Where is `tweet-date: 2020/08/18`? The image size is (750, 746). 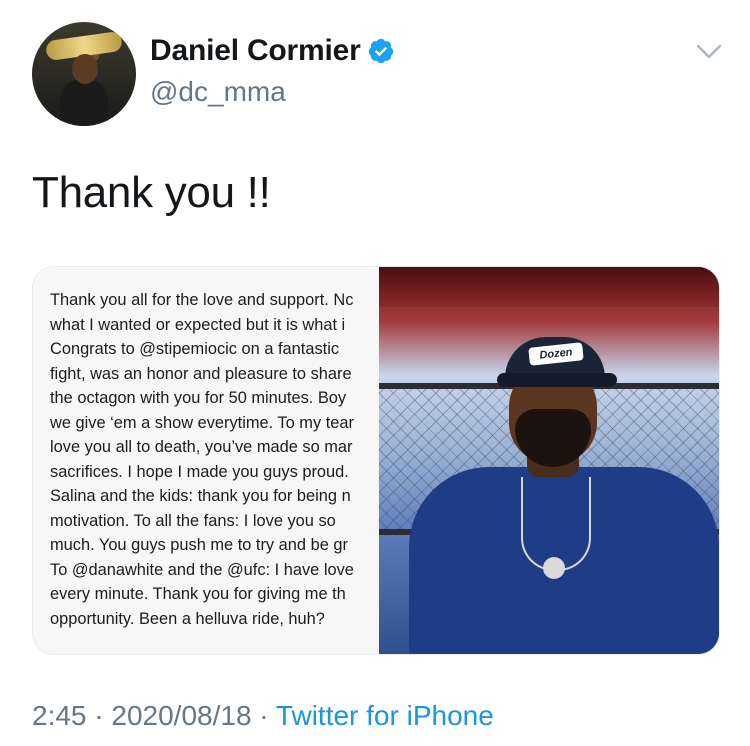
tweet-date: 2020/08/18 is located at coordinates (181, 715).